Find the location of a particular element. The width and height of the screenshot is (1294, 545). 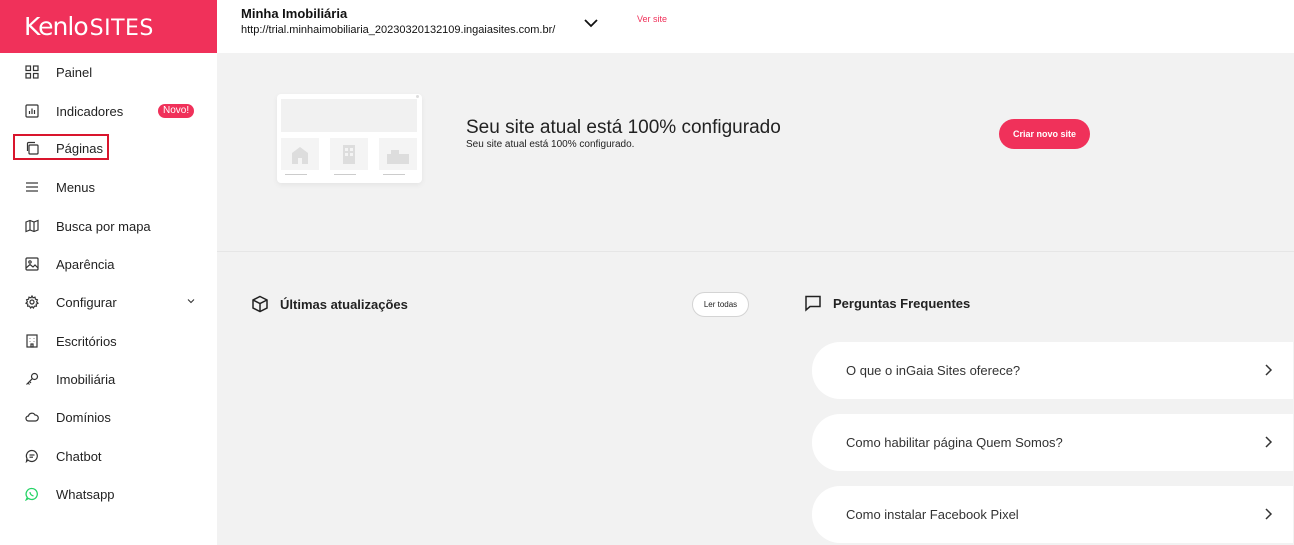

sidebar-item-label: Indicadores is located at coordinates (90, 111).